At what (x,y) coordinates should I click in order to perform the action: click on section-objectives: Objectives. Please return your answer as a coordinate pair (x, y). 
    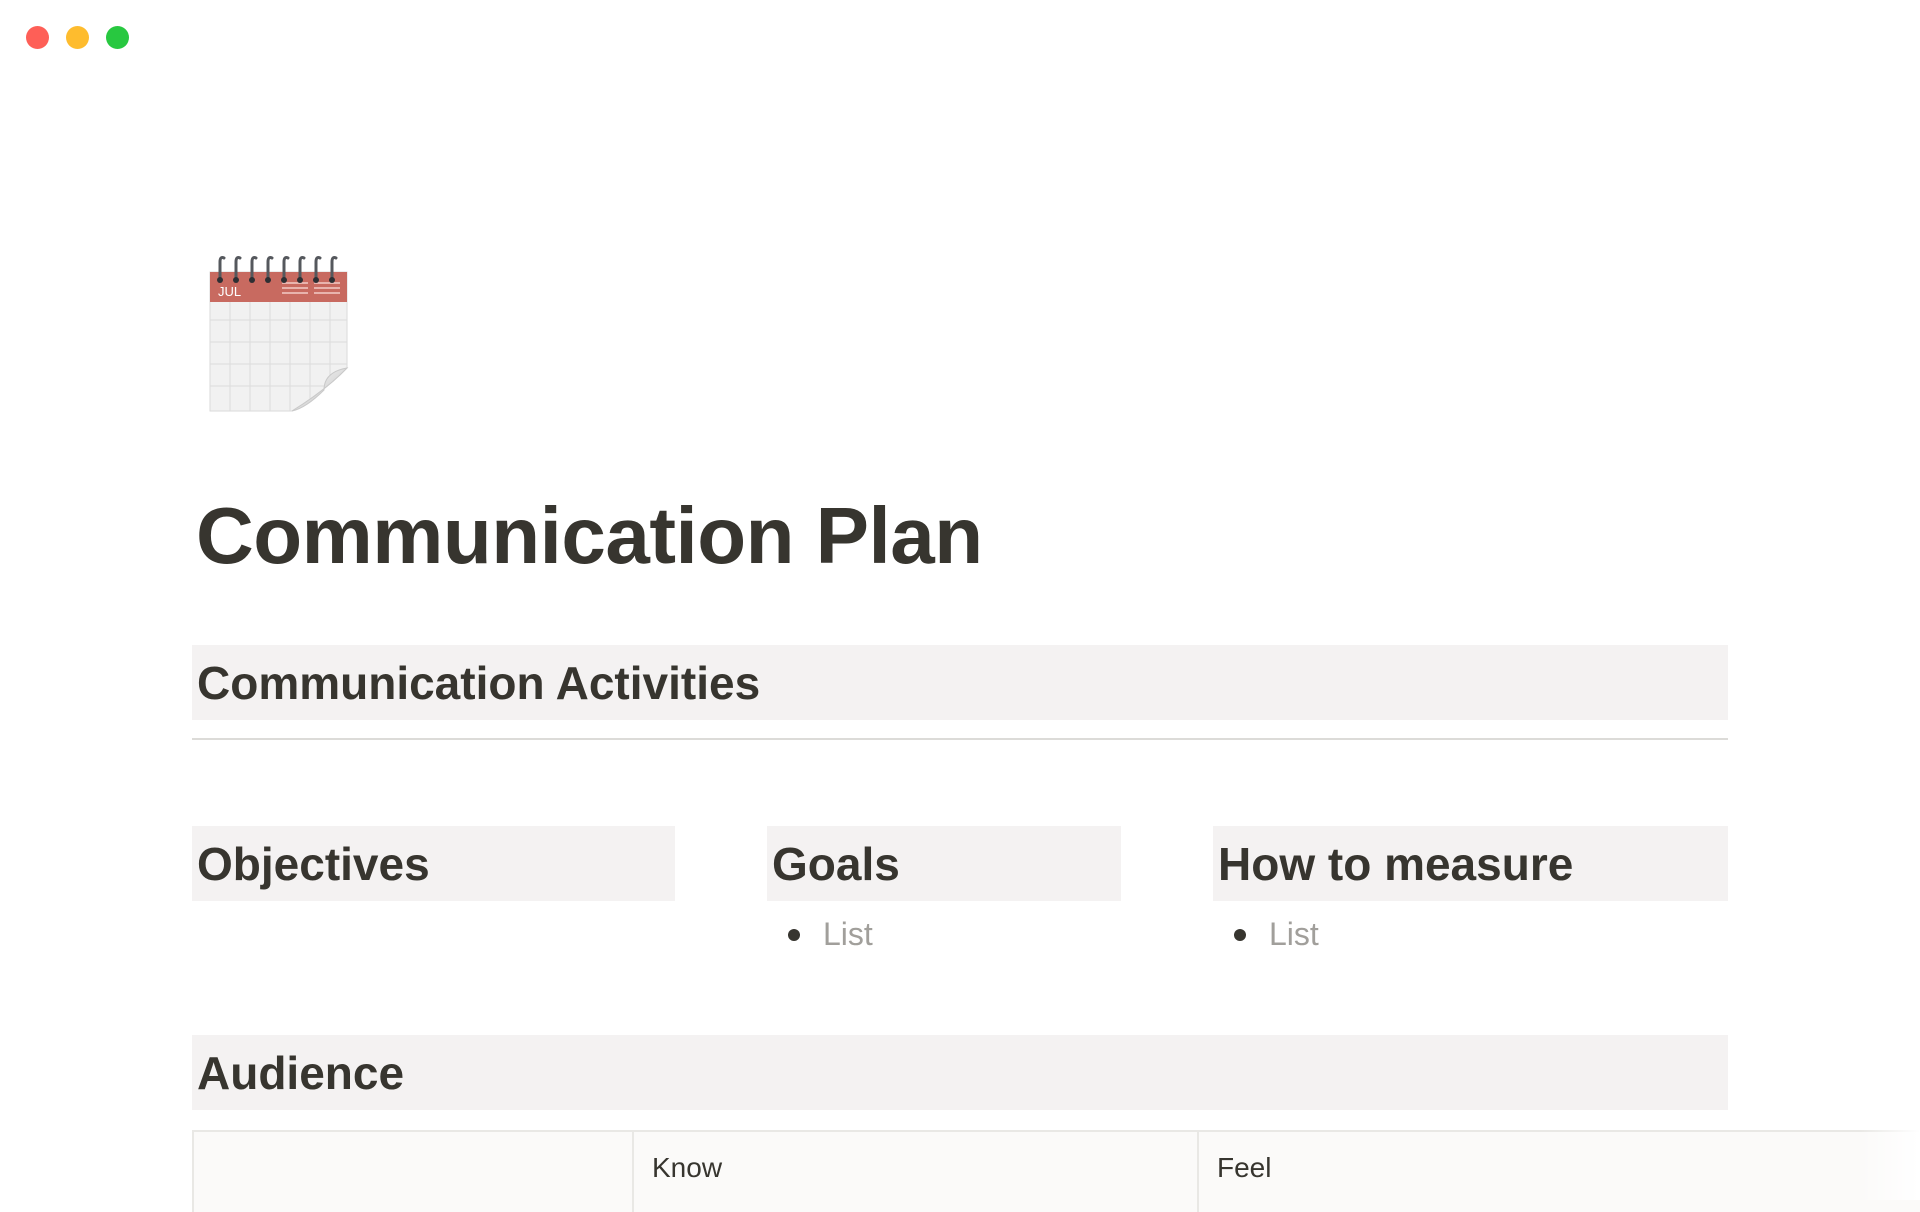
    Looking at the image, I should click on (433, 863).